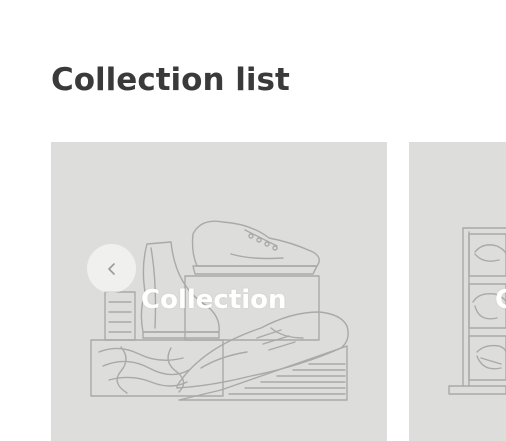 The width and height of the screenshot is (506, 441). What do you see at coordinates (477, 311) in the screenshot?
I see `glasses-illustration` at bounding box center [477, 311].